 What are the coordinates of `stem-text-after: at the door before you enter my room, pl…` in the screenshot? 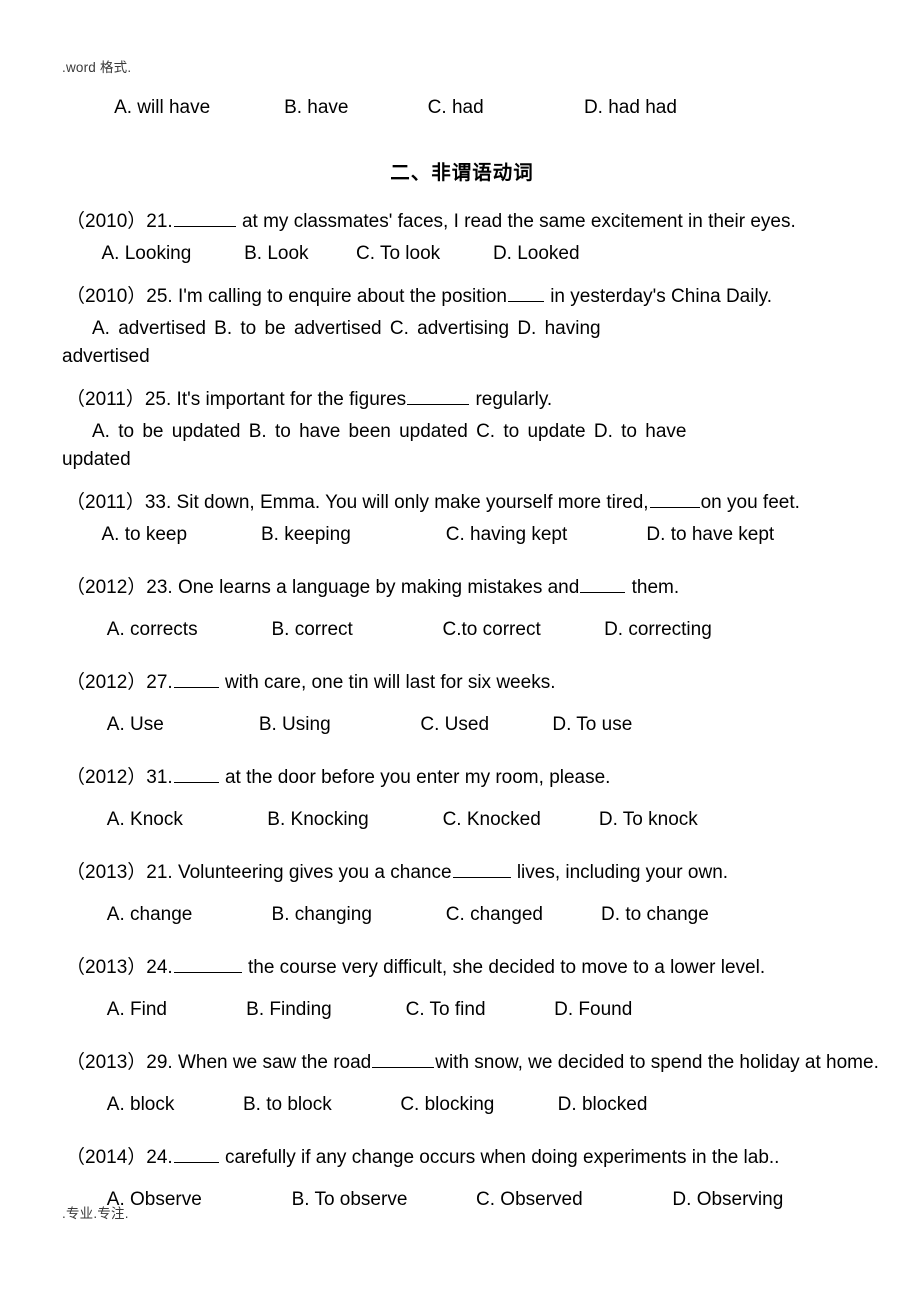 It's located at (417, 777).